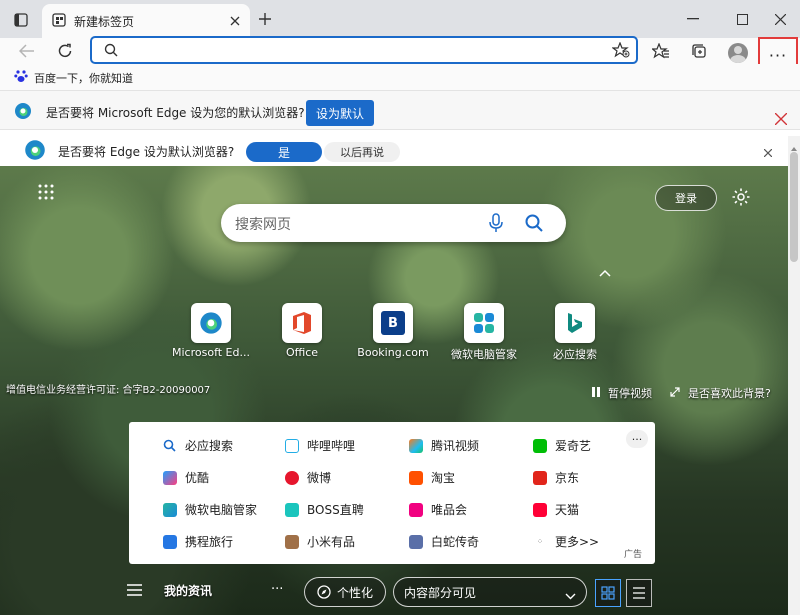  I want to click on set-default-button: 设为默认, so click(340, 113).